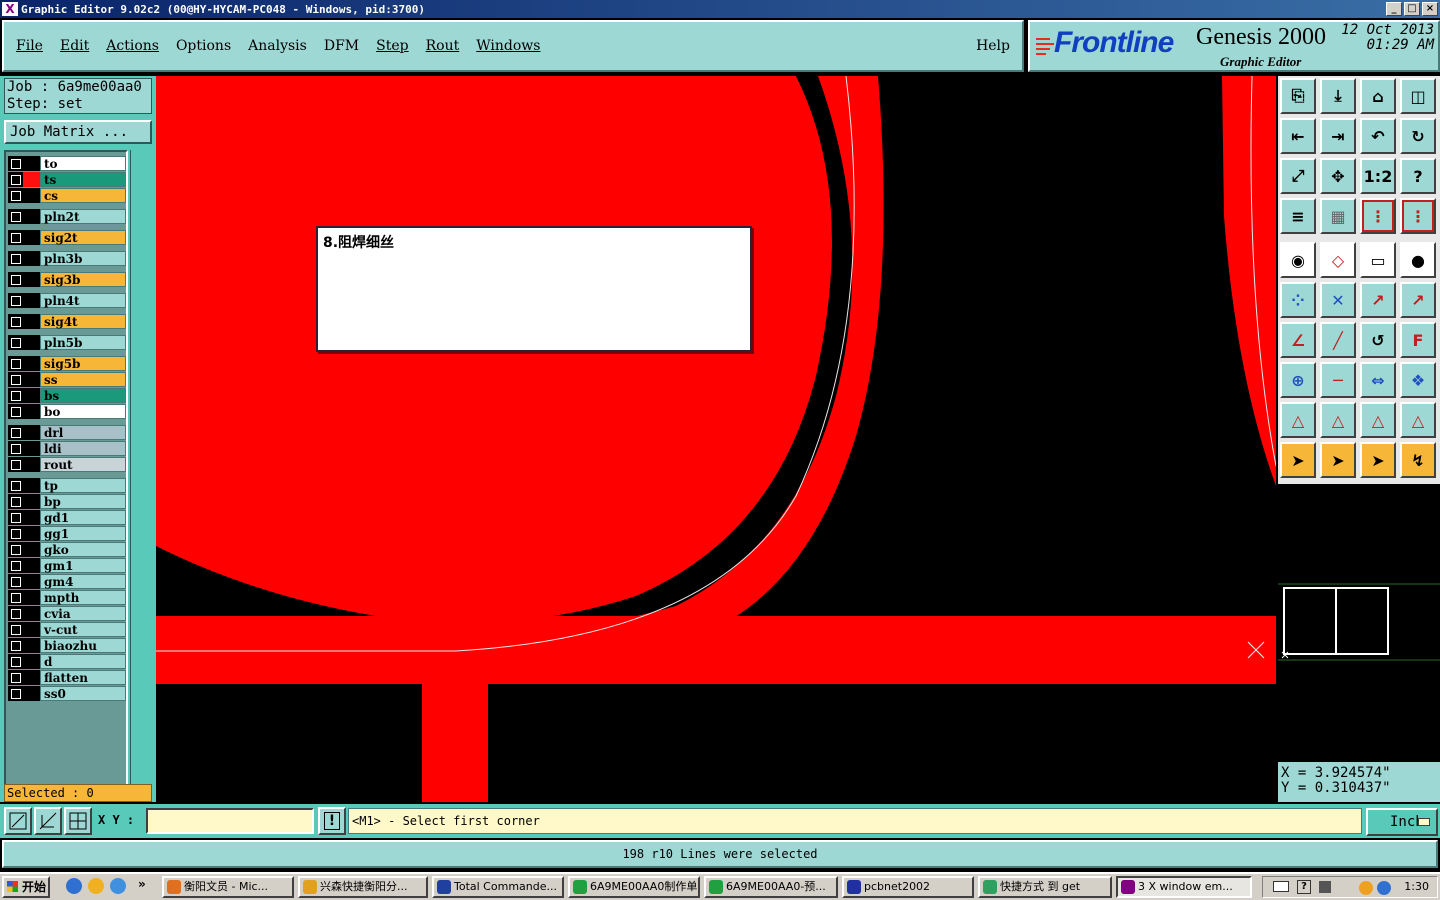  I want to click on layer-row-gg1: gg1, so click(67, 533).